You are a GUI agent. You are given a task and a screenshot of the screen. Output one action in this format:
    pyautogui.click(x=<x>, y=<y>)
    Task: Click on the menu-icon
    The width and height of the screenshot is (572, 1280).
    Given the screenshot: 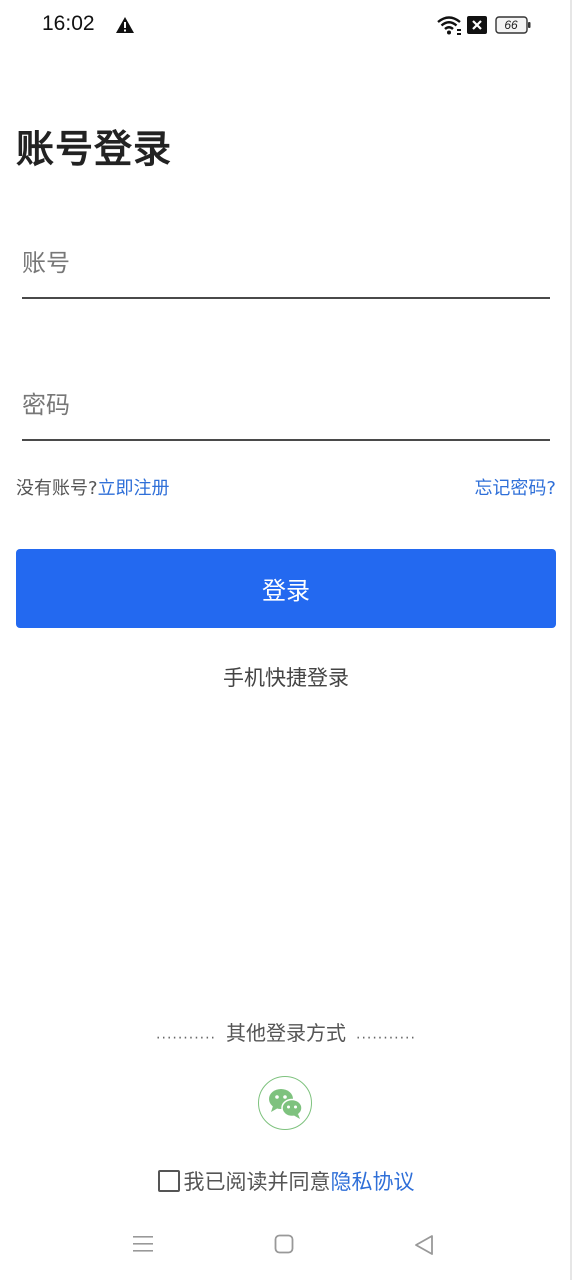 What is the action you would take?
    pyautogui.click(x=143, y=1244)
    